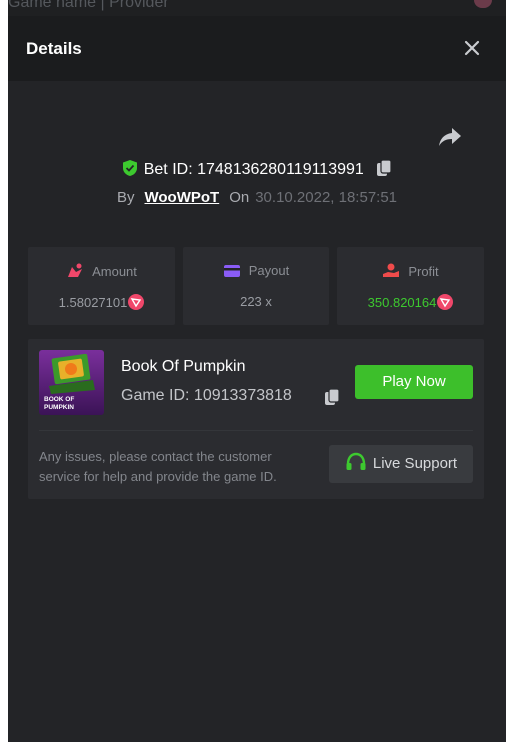  I want to click on verified-shield-icon, so click(129, 168).